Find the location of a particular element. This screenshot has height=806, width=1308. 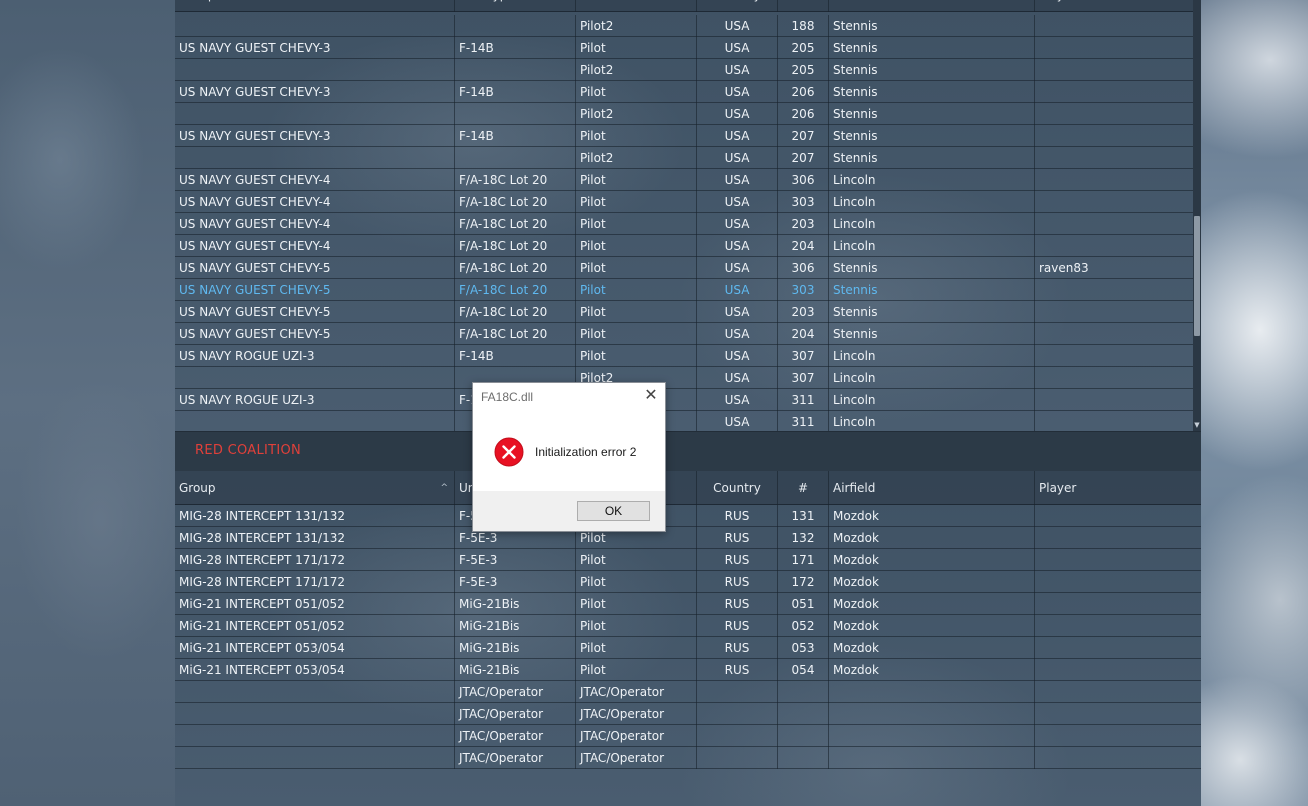

ok-button: OK is located at coordinates (613, 511).